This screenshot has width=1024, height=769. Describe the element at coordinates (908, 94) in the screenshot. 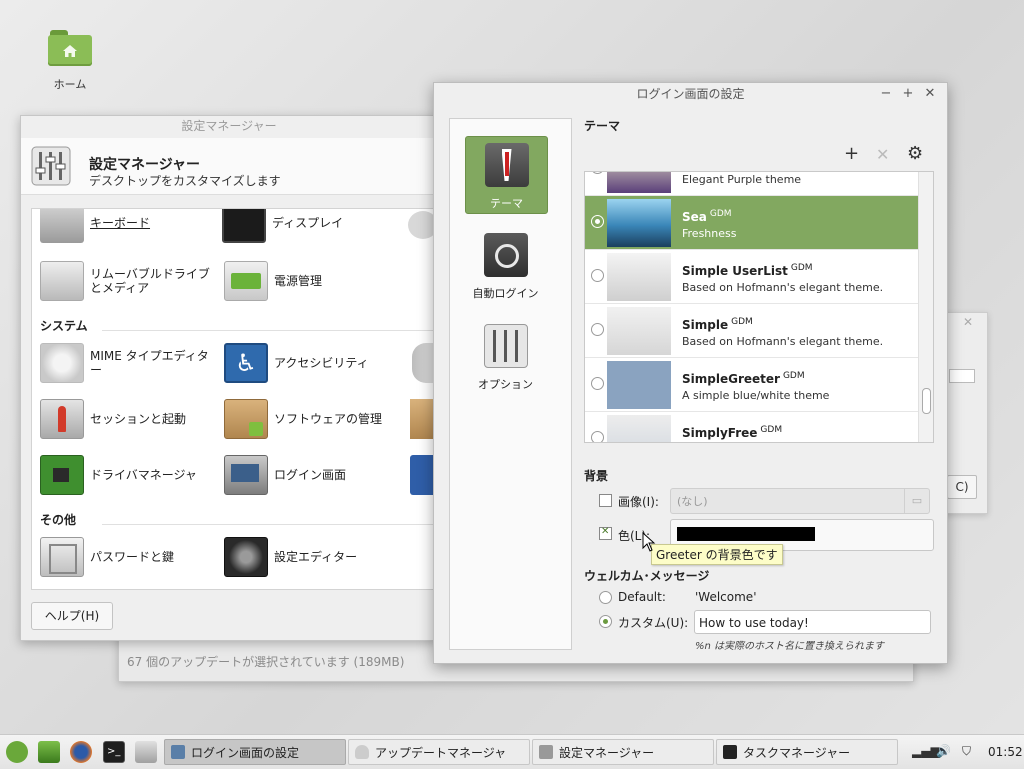

I see `maximize-button: +` at that location.